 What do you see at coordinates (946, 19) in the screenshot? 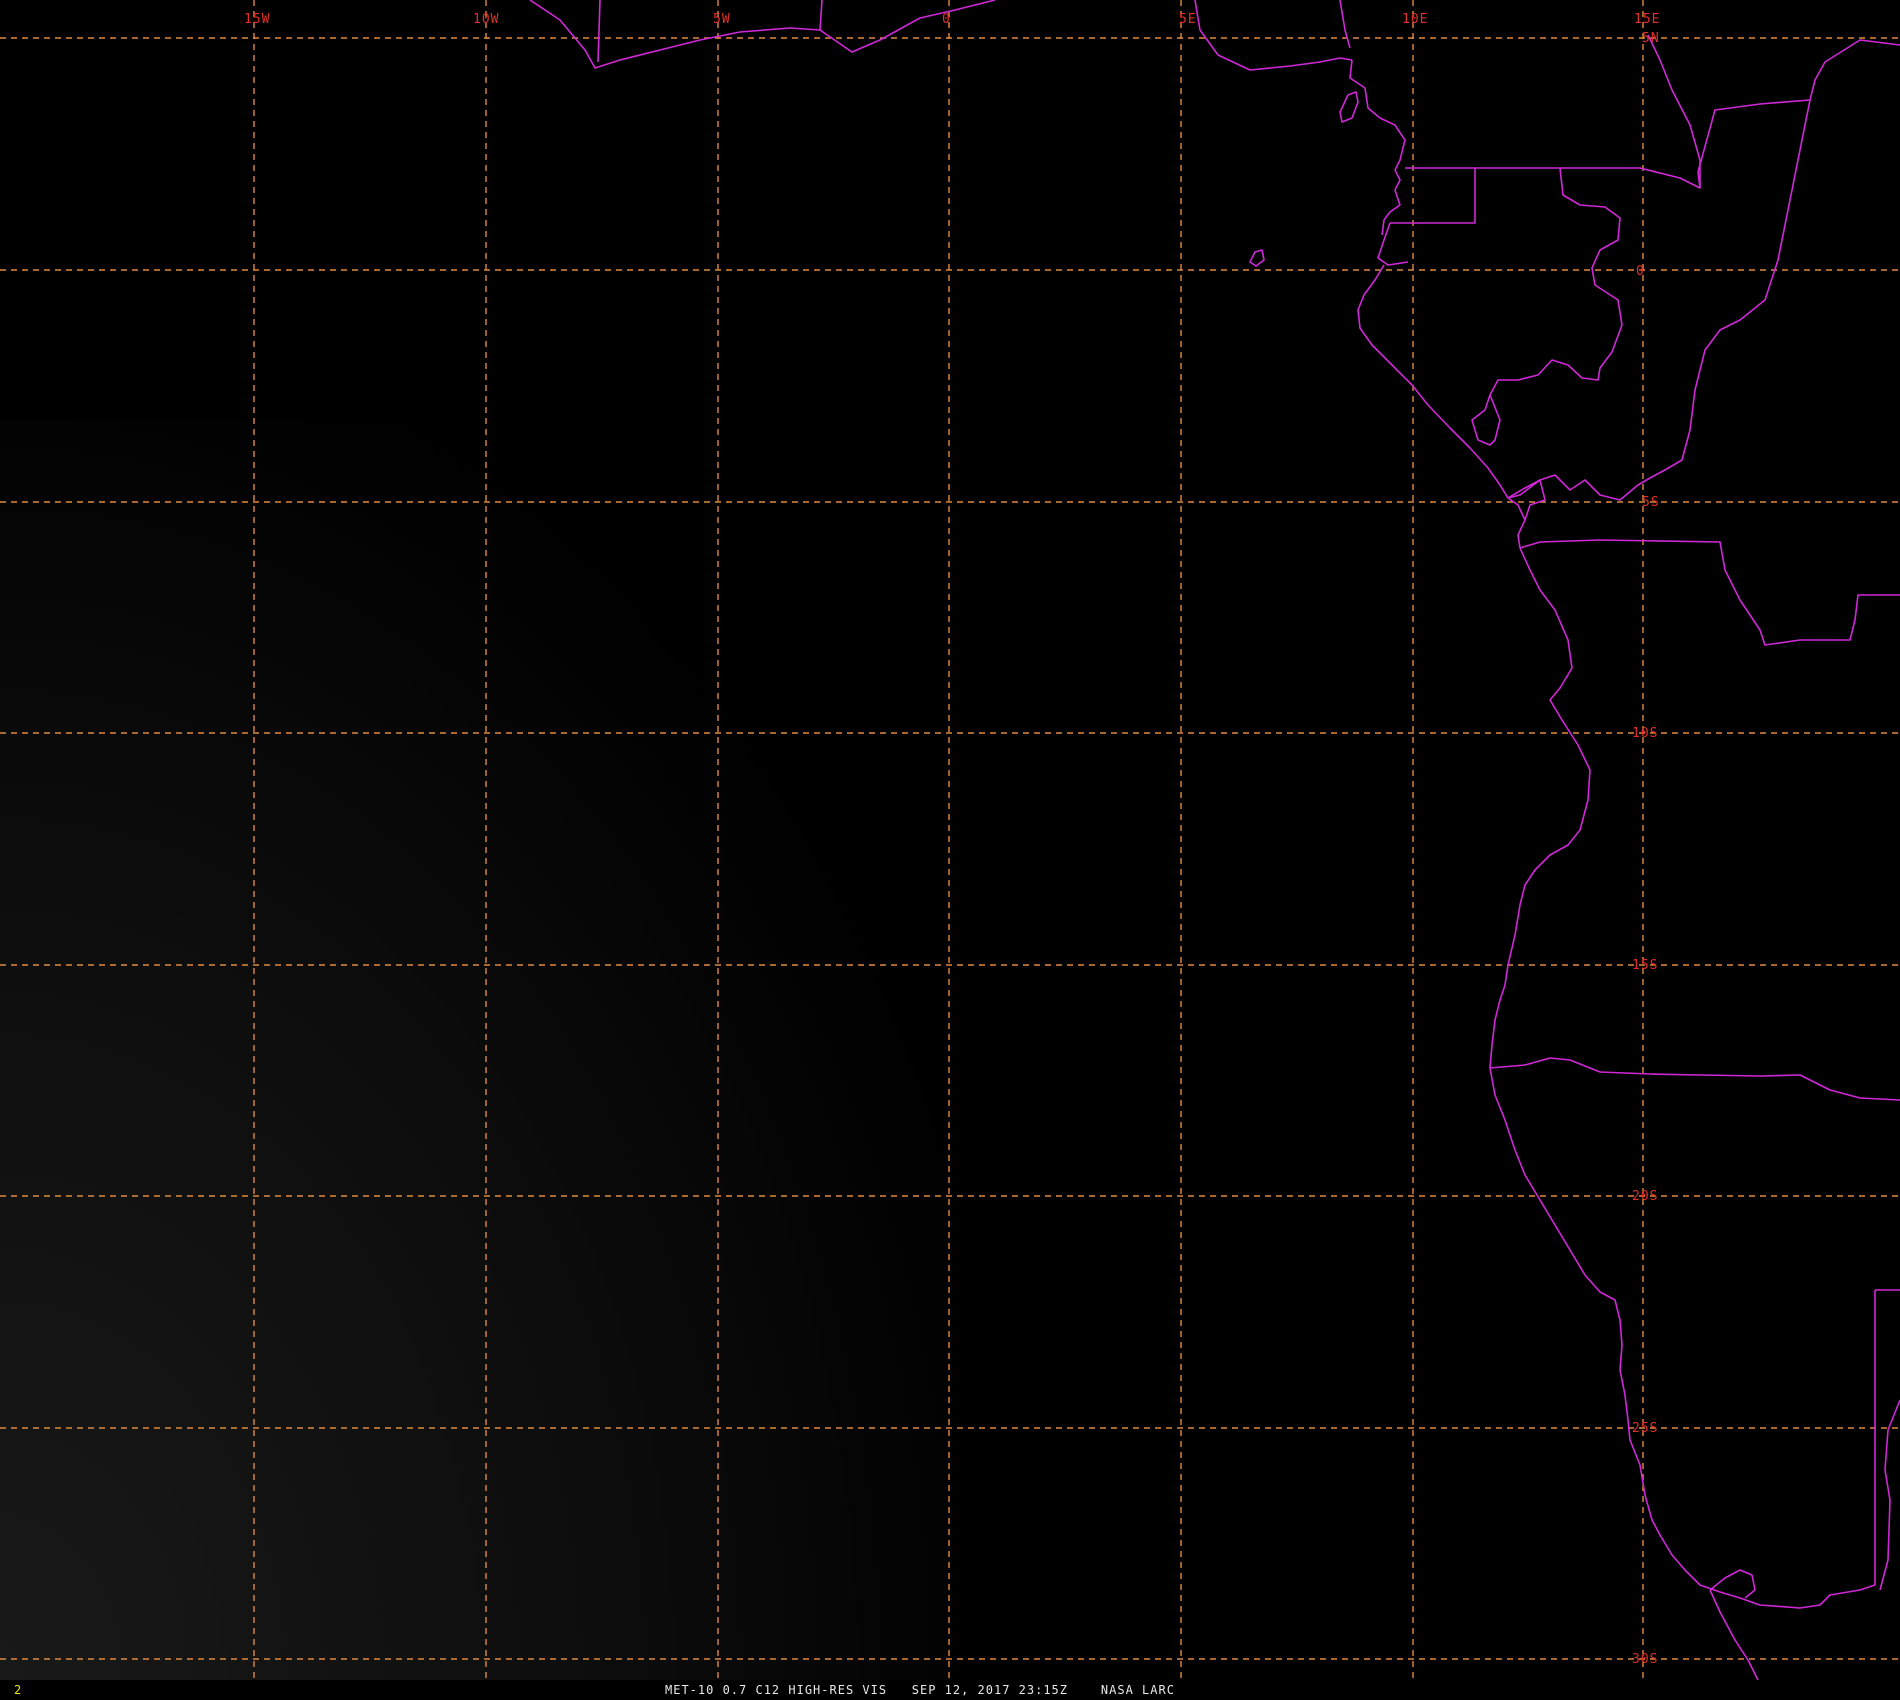
I see `lon-label-0: 0` at bounding box center [946, 19].